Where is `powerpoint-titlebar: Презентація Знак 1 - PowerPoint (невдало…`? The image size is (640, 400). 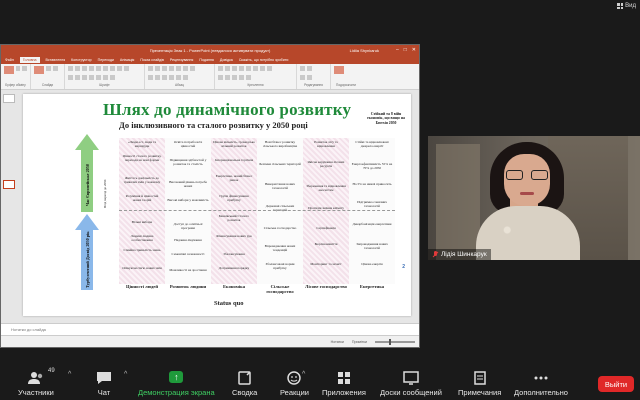
powerpoint-titlebar: Презентація Знак 1 - PowerPoint (невдало… is located at coordinates (210, 50).